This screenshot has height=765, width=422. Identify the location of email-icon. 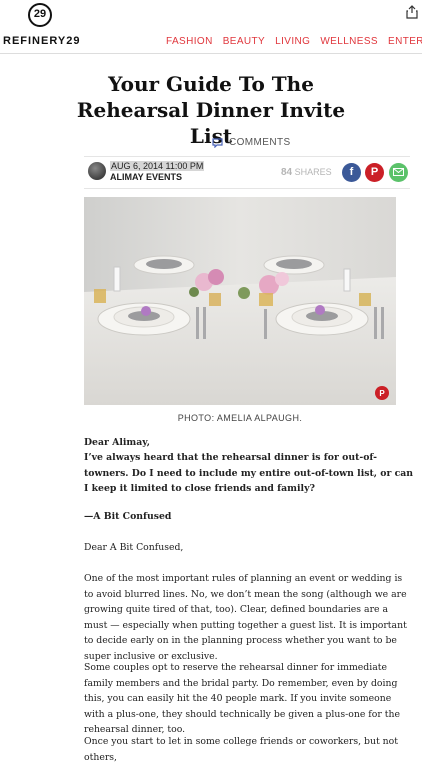
(398, 172).